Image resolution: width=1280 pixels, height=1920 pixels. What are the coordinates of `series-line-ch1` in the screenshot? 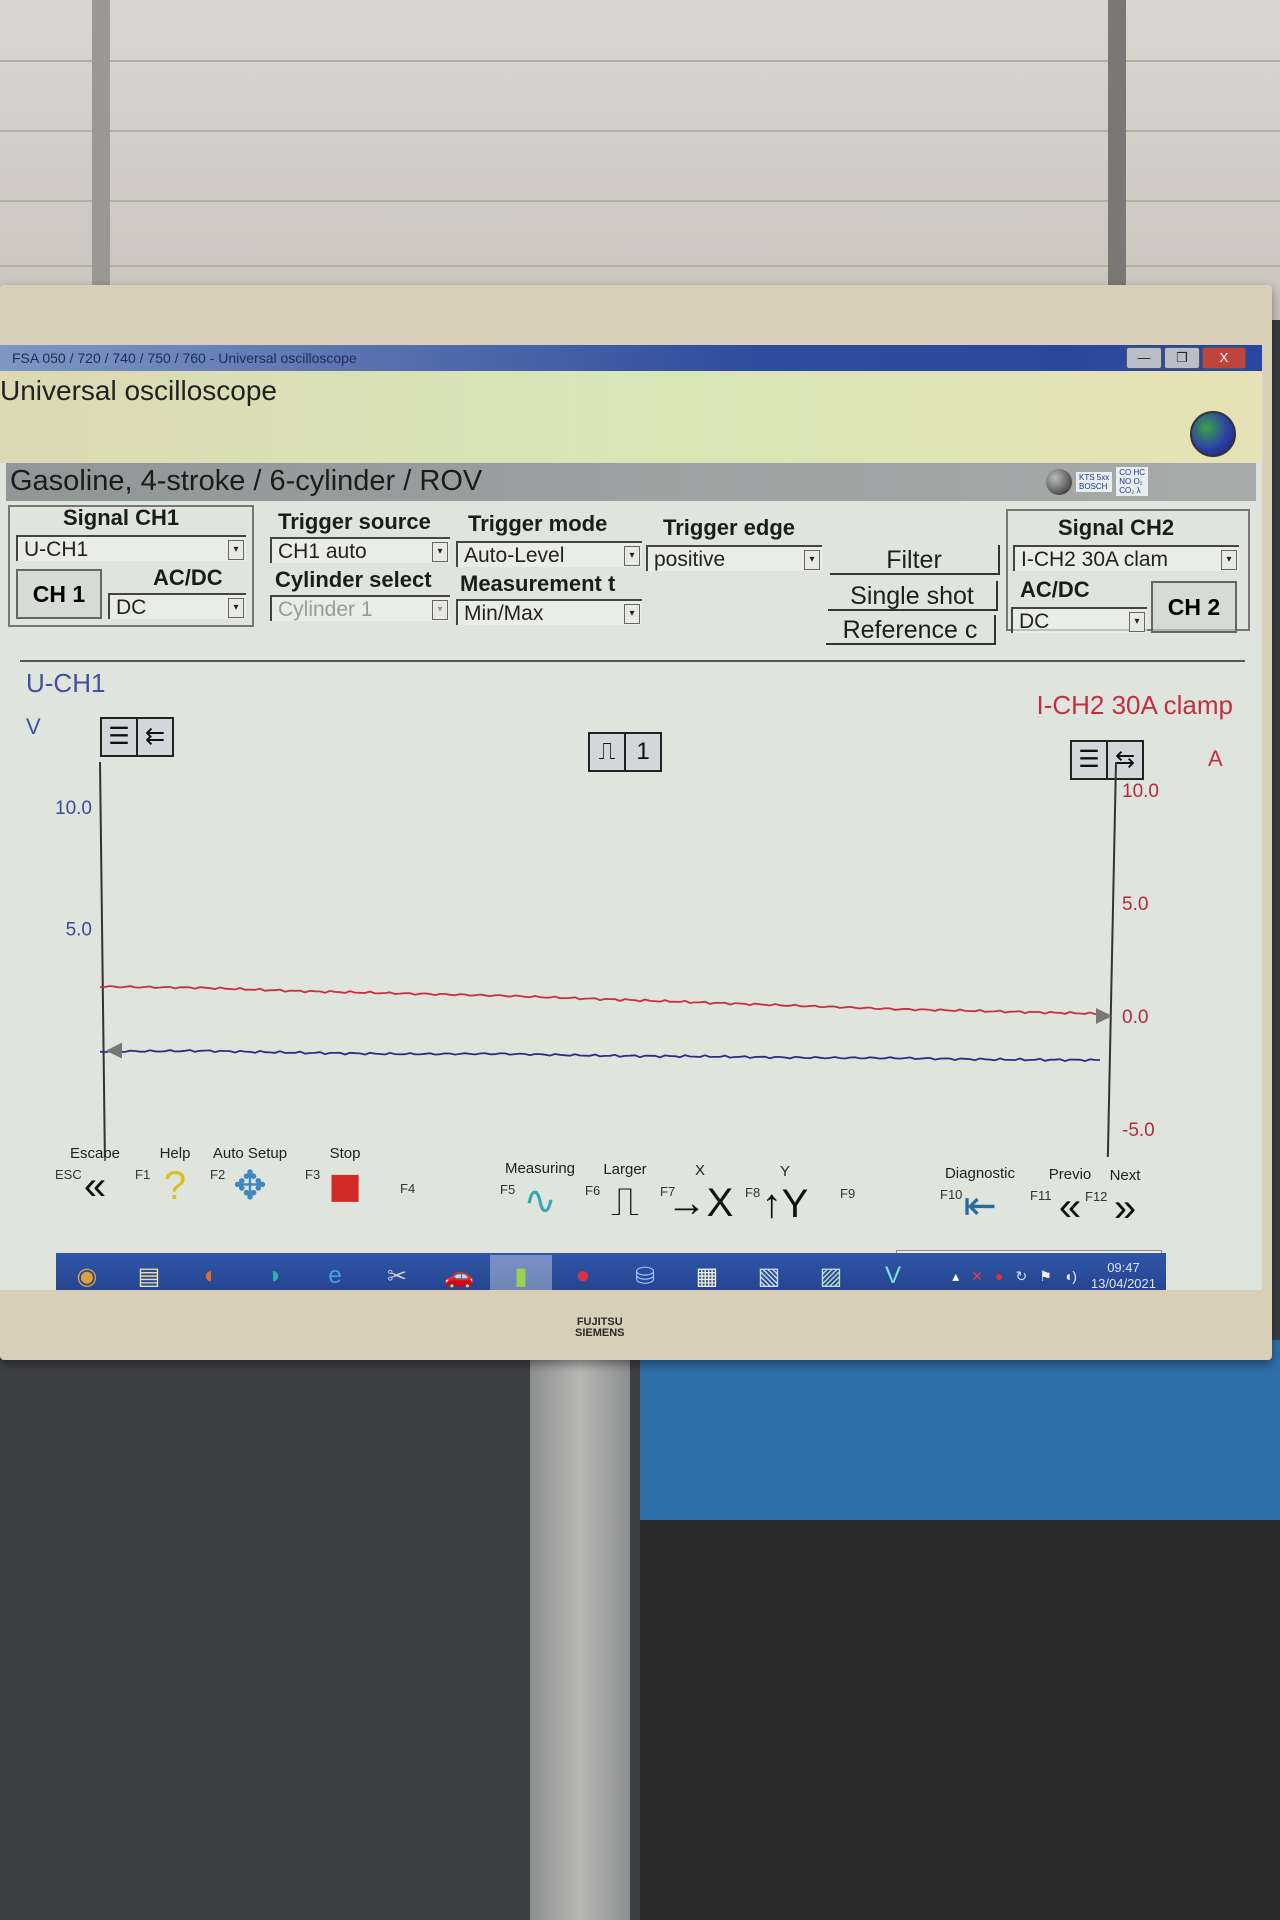 It's located at (600, 1056).